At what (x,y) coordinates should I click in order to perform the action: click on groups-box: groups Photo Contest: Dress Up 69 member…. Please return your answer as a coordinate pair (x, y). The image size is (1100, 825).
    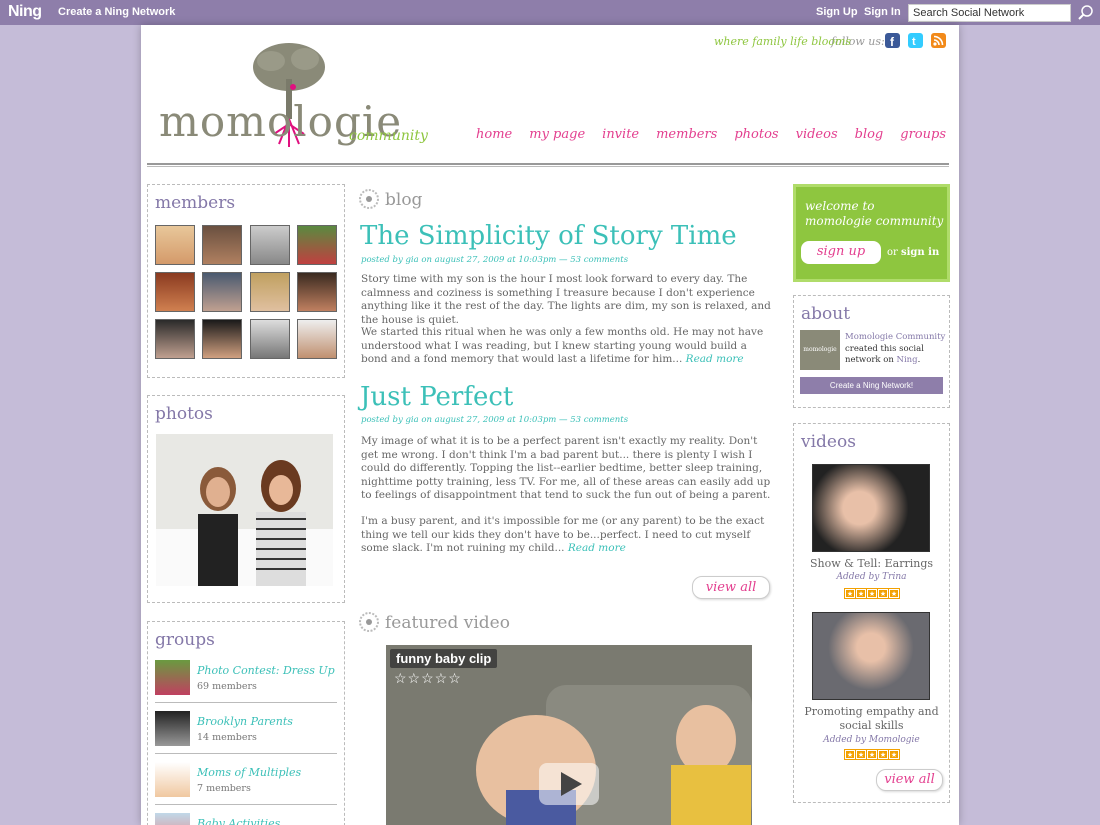
    Looking at the image, I should click on (246, 723).